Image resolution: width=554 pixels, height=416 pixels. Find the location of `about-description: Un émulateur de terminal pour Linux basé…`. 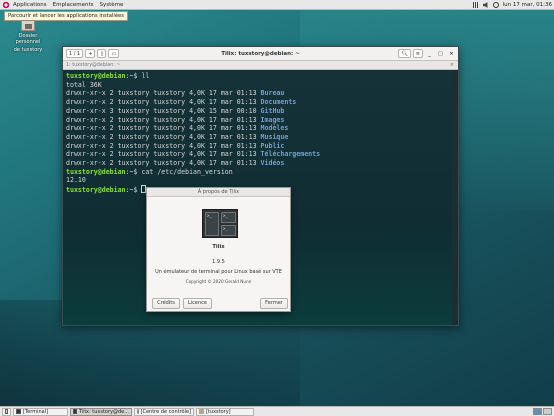

about-description: Un émulateur de terminal pour Linux basé… is located at coordinates (218, 272).